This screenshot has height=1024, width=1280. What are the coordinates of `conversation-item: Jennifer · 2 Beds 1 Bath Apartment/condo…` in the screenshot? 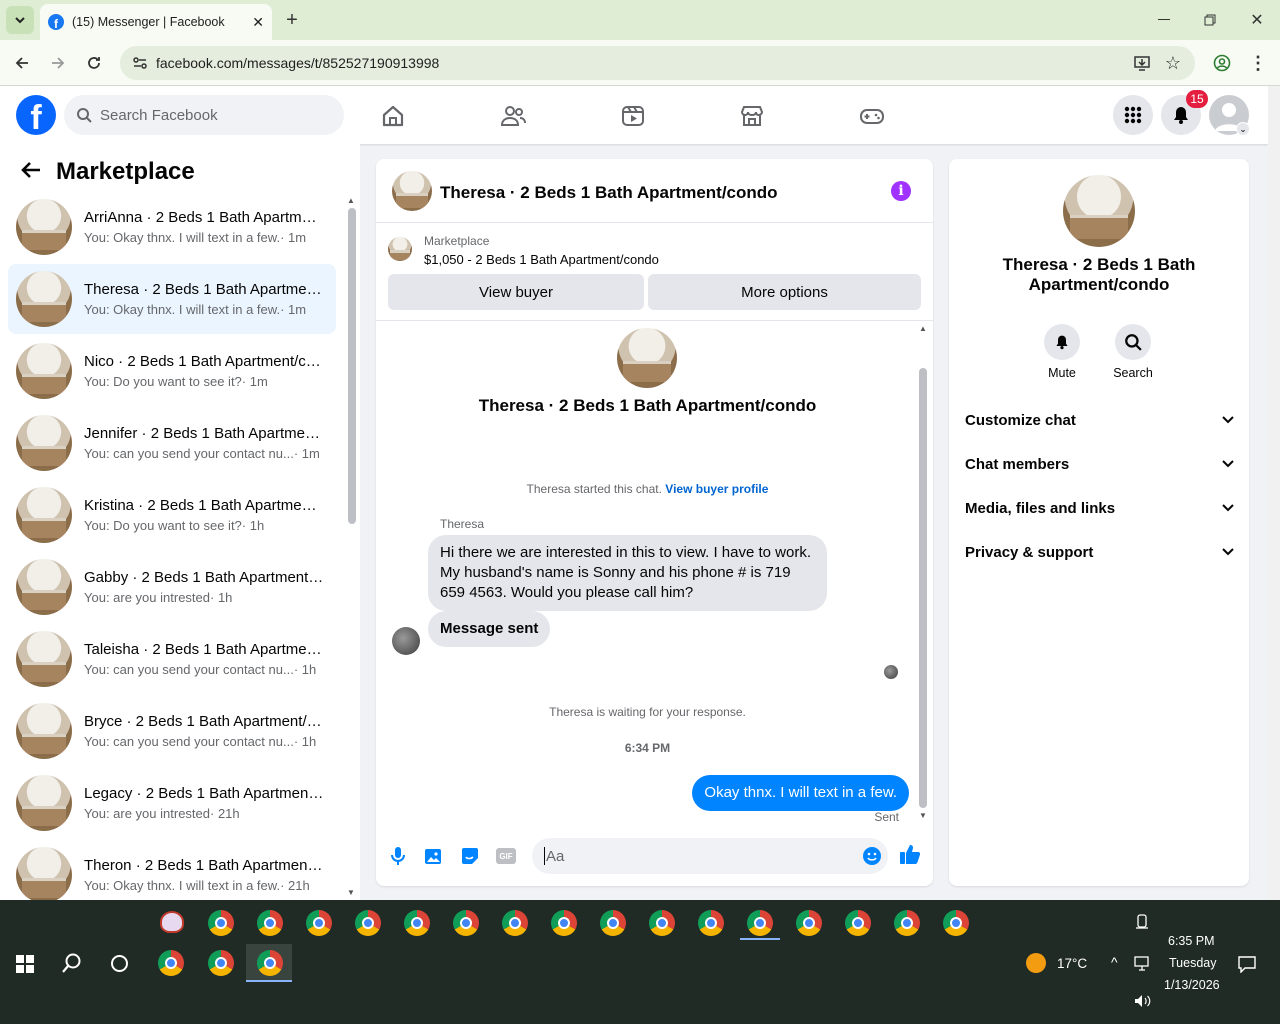 It's located at (172, 443).